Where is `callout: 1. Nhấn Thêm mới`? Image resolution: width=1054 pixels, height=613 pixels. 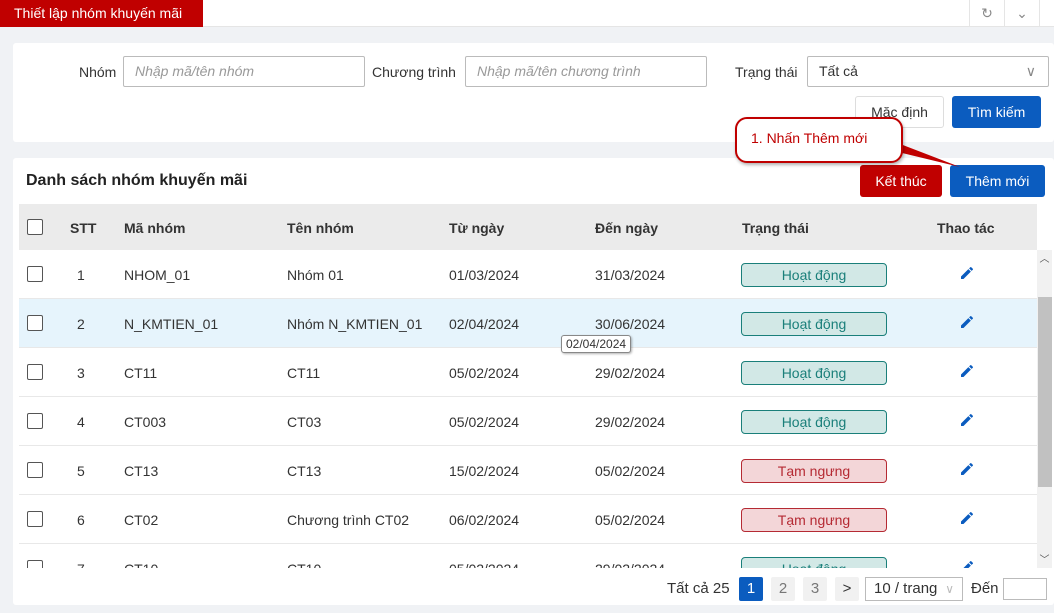 callout: 1. Nhấn Thêm mới is located at coordinates (819, 140).